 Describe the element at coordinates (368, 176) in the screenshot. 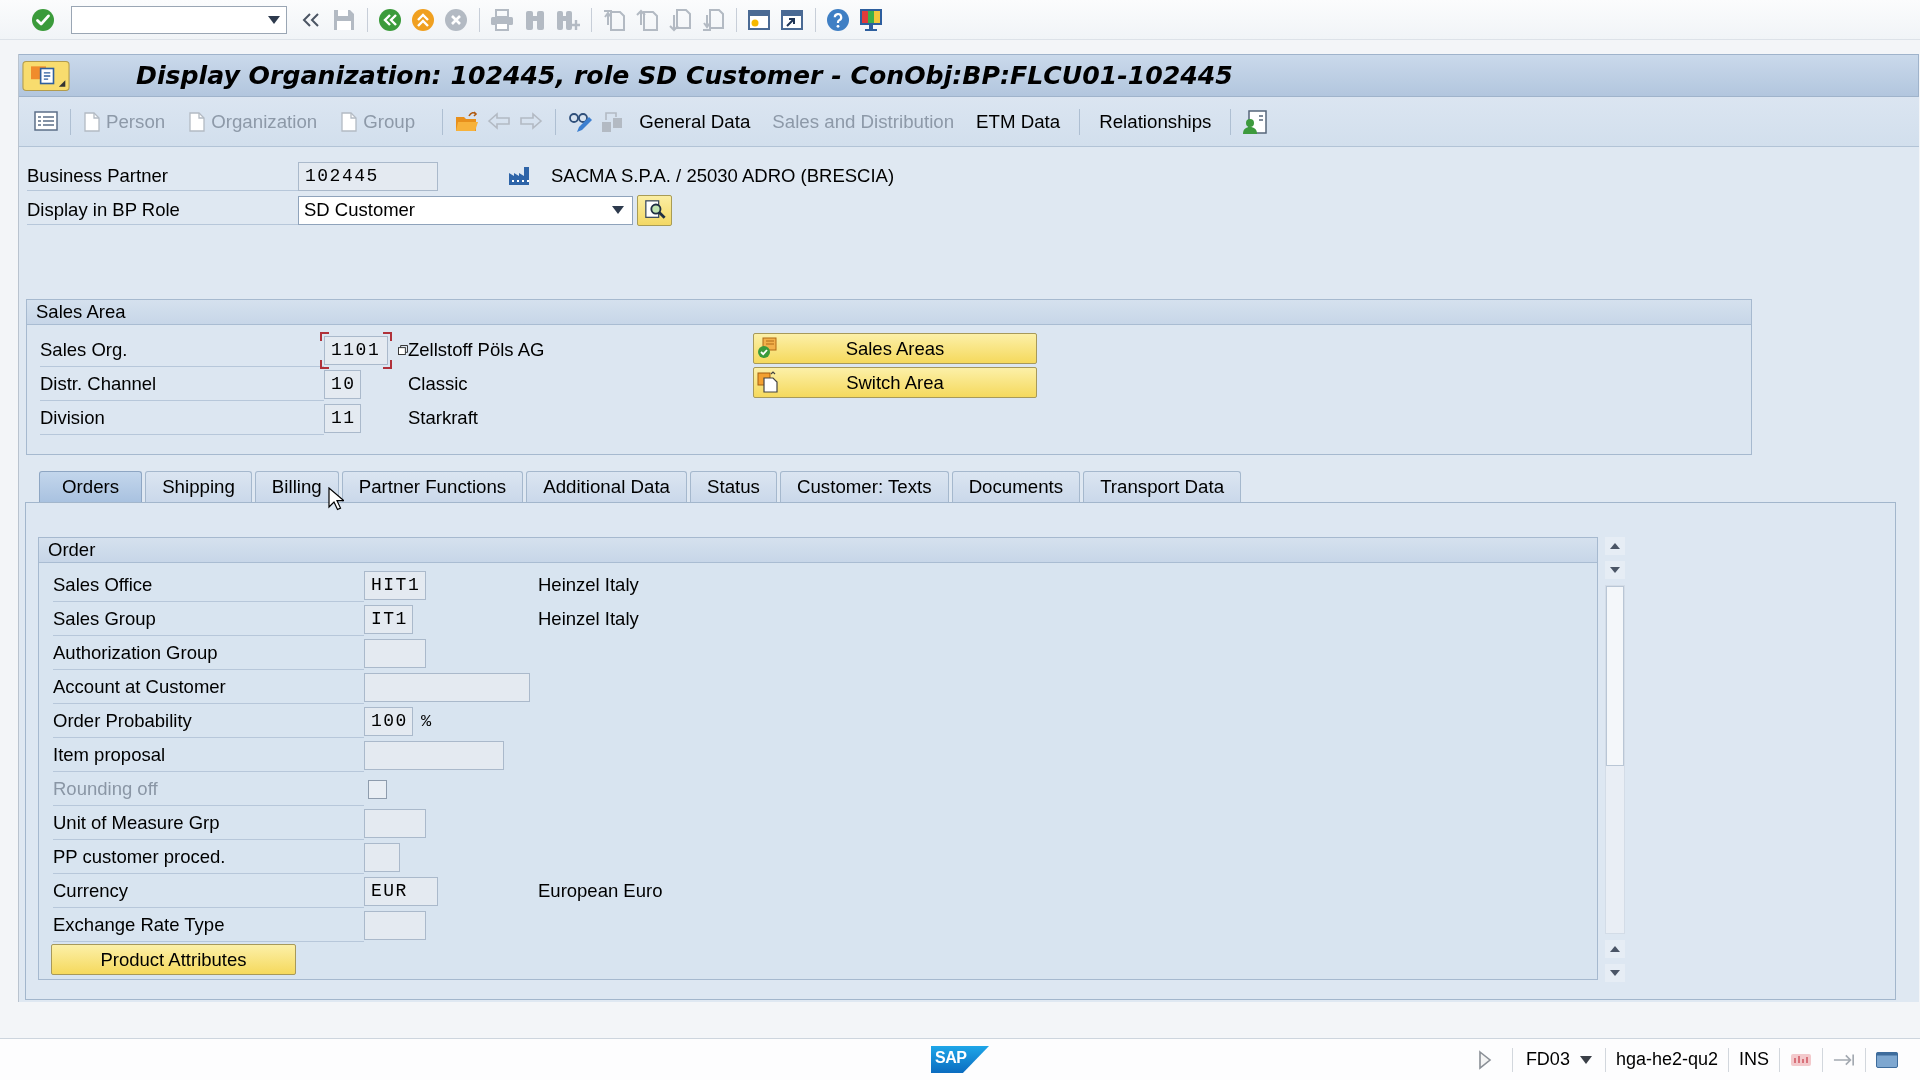

I see `input-field: 102445` at that location.